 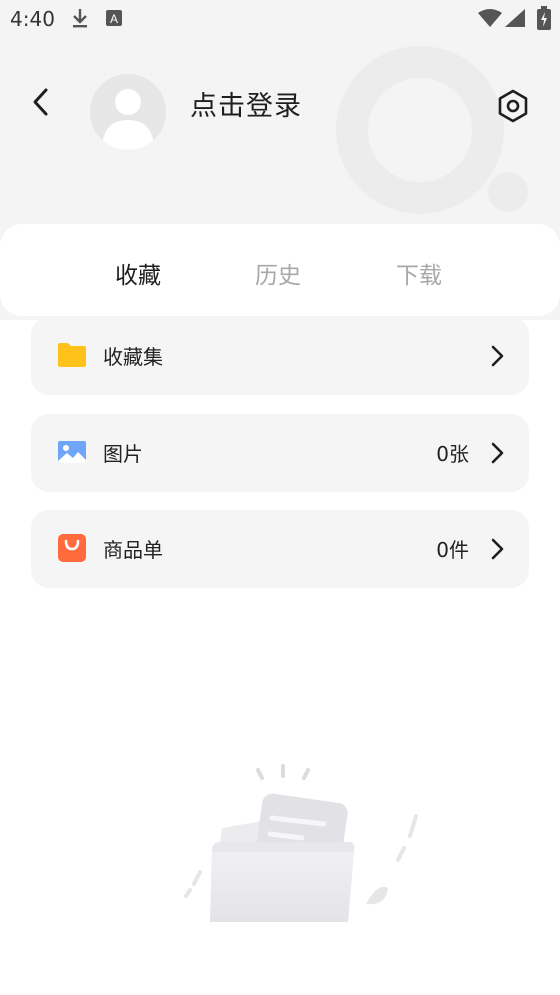 I want to click on avatar, so click(x=128, y=112).